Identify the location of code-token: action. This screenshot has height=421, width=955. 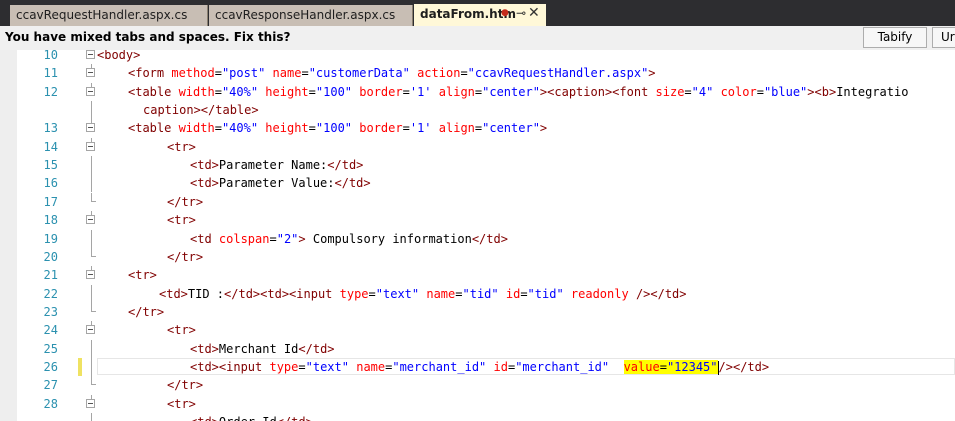
(439, 73).